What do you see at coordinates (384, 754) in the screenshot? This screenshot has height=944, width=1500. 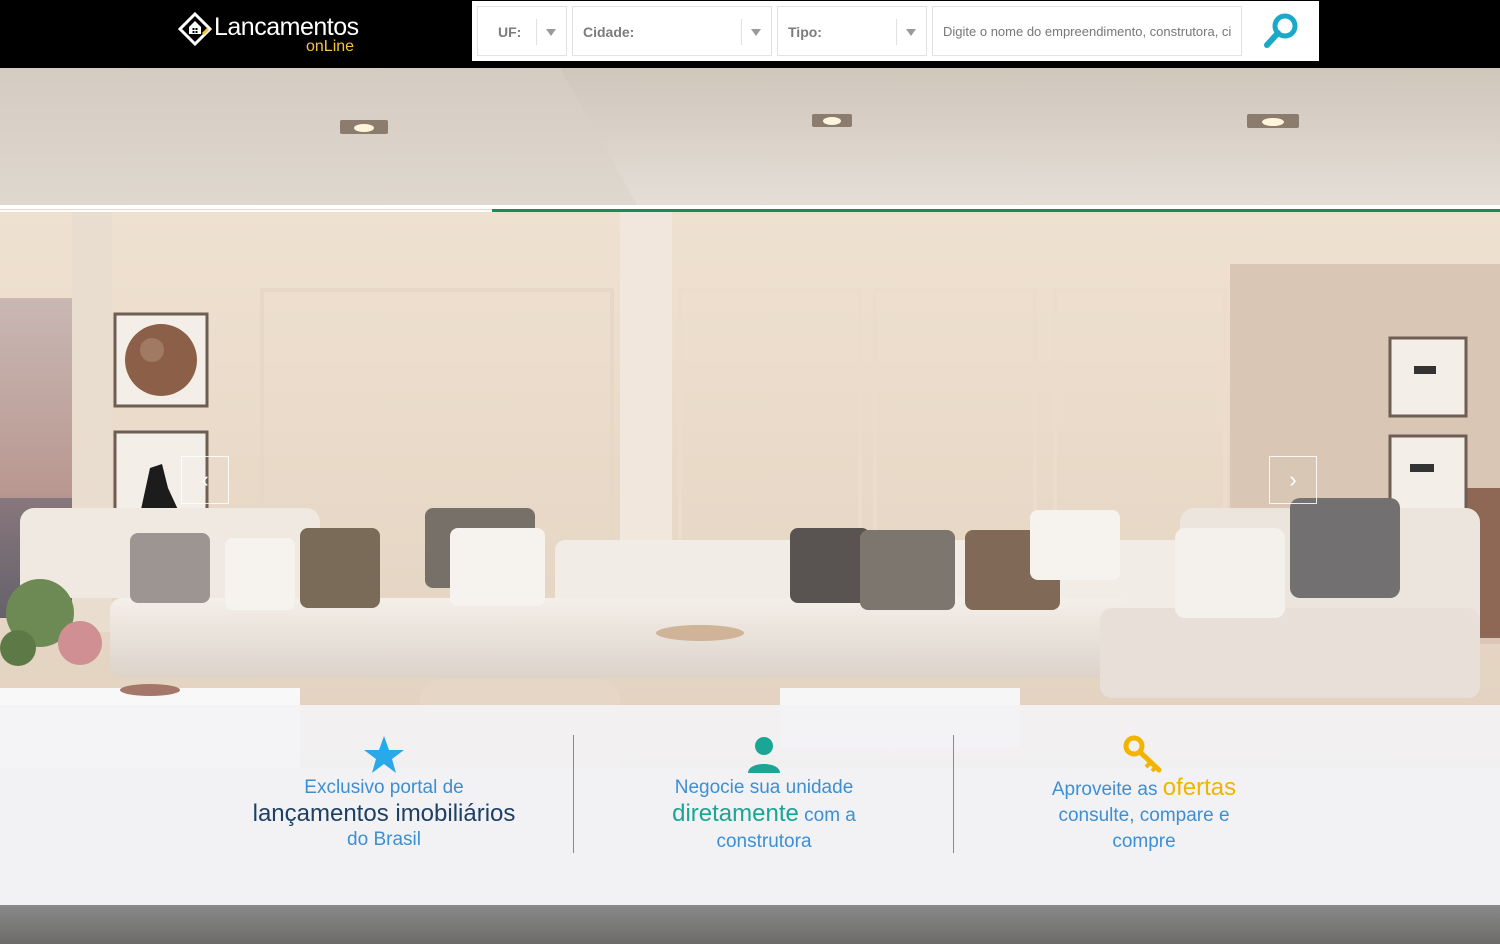 I see `star-icon` at bounding box center [384, 754].